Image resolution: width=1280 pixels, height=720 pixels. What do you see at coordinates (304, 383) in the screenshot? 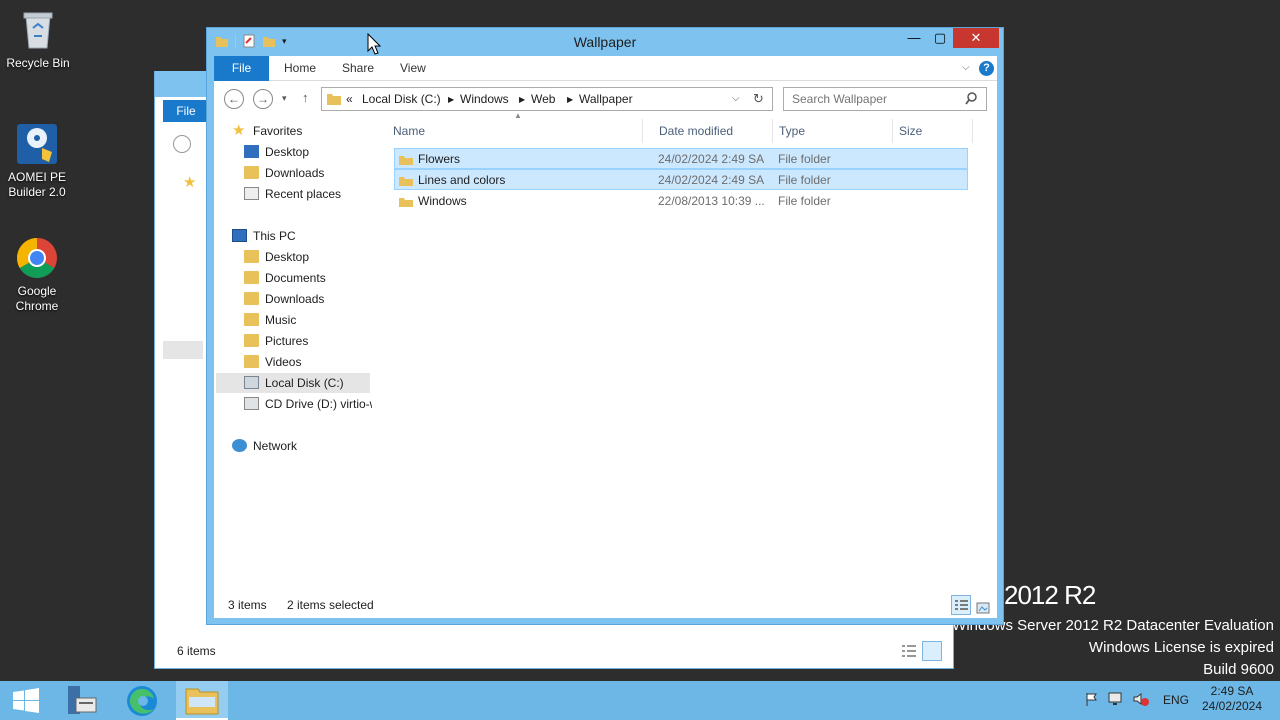
I see `nav-label: Local Disk (C:)` at bounding box center [304, 383].